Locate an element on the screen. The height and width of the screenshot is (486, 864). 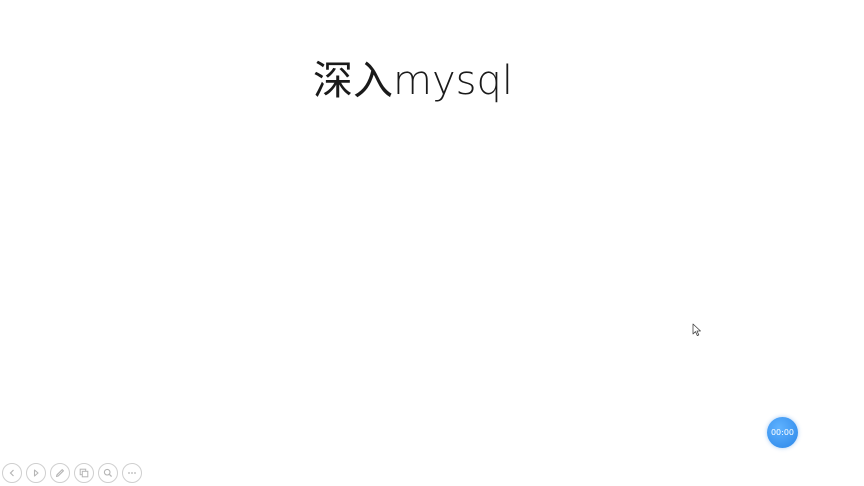
presentation-toolbar is located at coordinates (72, 473).